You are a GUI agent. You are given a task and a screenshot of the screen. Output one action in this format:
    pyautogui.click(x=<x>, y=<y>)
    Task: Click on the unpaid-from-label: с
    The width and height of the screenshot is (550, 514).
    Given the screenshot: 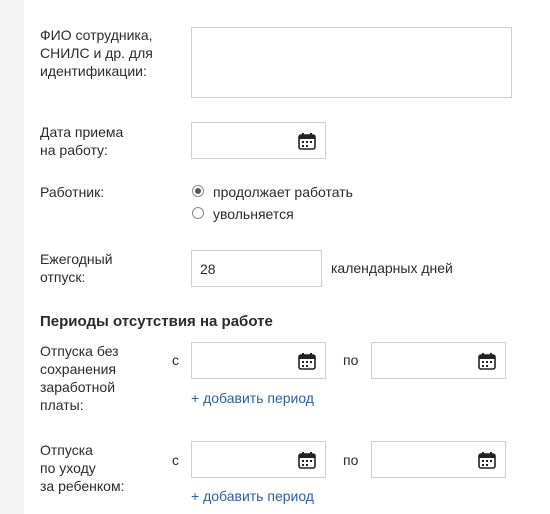 What is the action you would take?
    pyautogui.click(x=175, y=360)
    